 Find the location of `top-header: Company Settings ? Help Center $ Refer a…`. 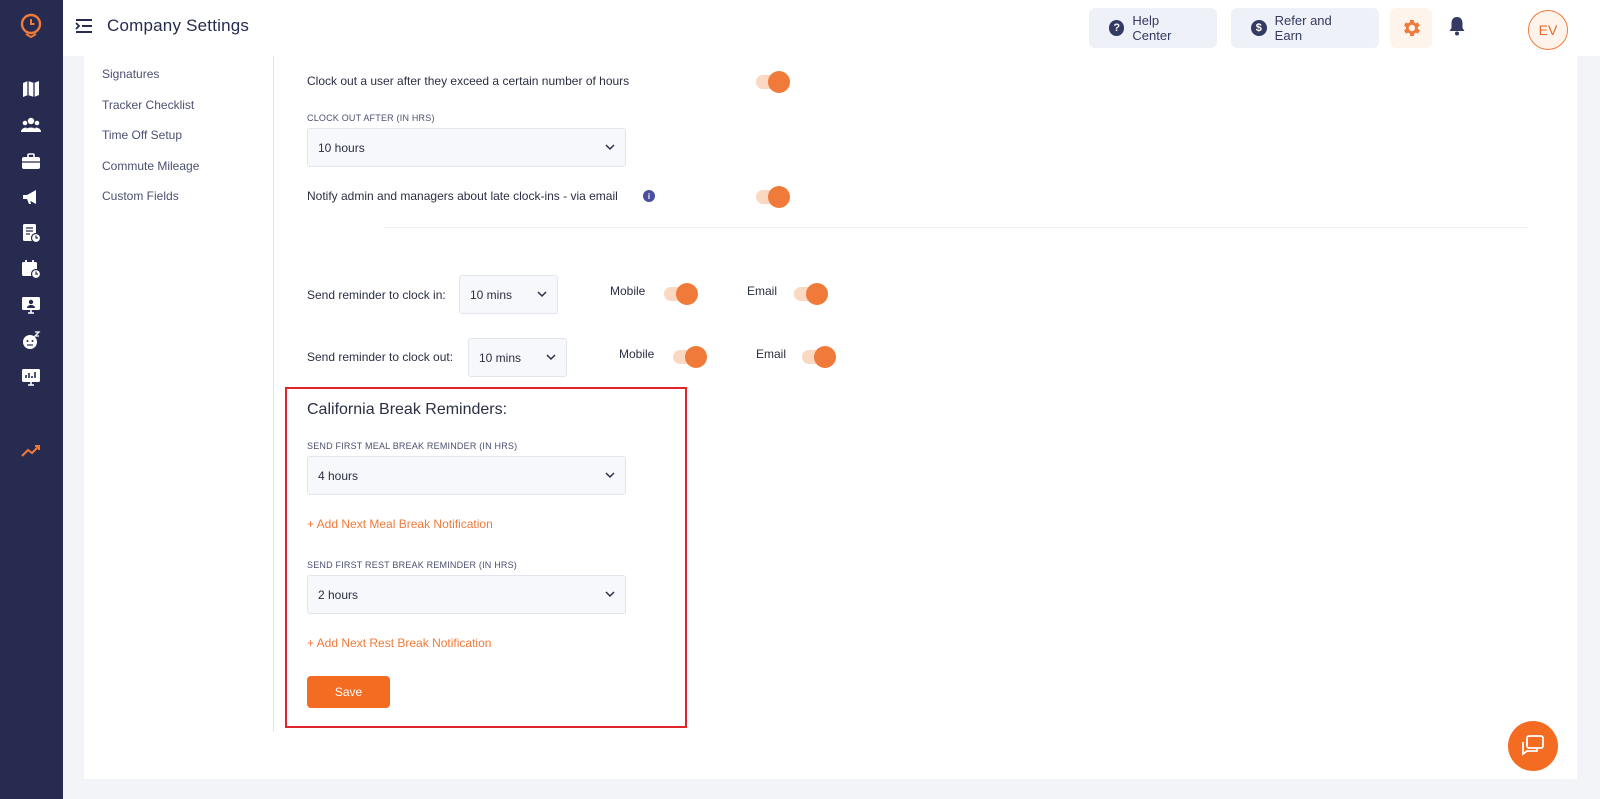

top-header: Company Settings ? Help Center $ Refer a… is located at coordinates (831, 28).